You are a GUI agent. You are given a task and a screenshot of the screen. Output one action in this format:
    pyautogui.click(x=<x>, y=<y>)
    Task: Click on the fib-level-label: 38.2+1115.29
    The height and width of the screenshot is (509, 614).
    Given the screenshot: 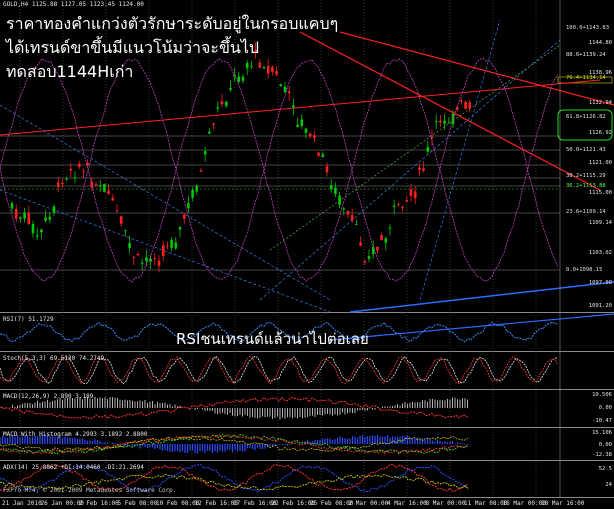 What is the action you would take?
    pyautogui.click(x=586, y=176)
    